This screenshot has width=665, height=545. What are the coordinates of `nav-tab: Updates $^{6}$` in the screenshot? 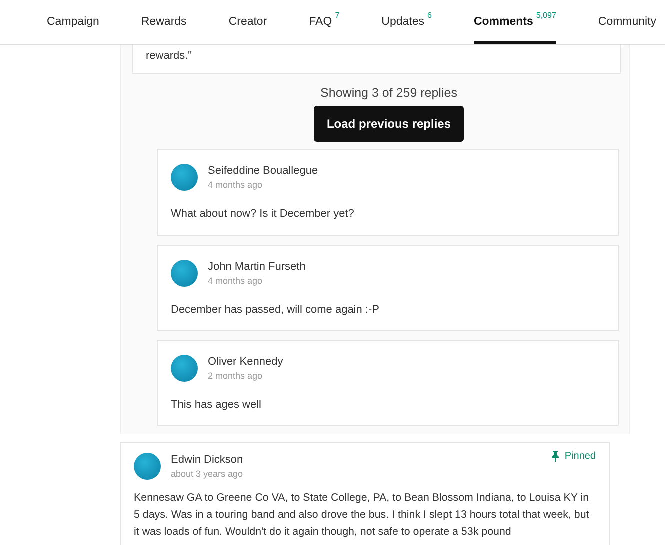 It's located at (407, 22).